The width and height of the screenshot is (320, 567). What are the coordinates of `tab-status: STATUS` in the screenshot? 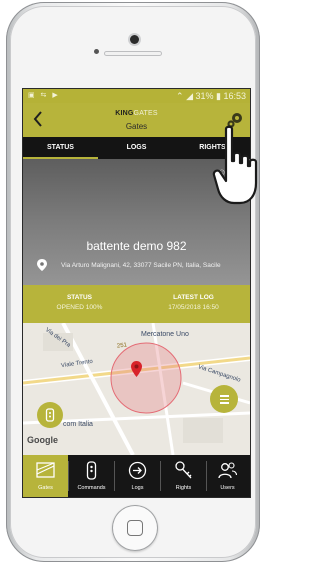 It's located at (60, 148).